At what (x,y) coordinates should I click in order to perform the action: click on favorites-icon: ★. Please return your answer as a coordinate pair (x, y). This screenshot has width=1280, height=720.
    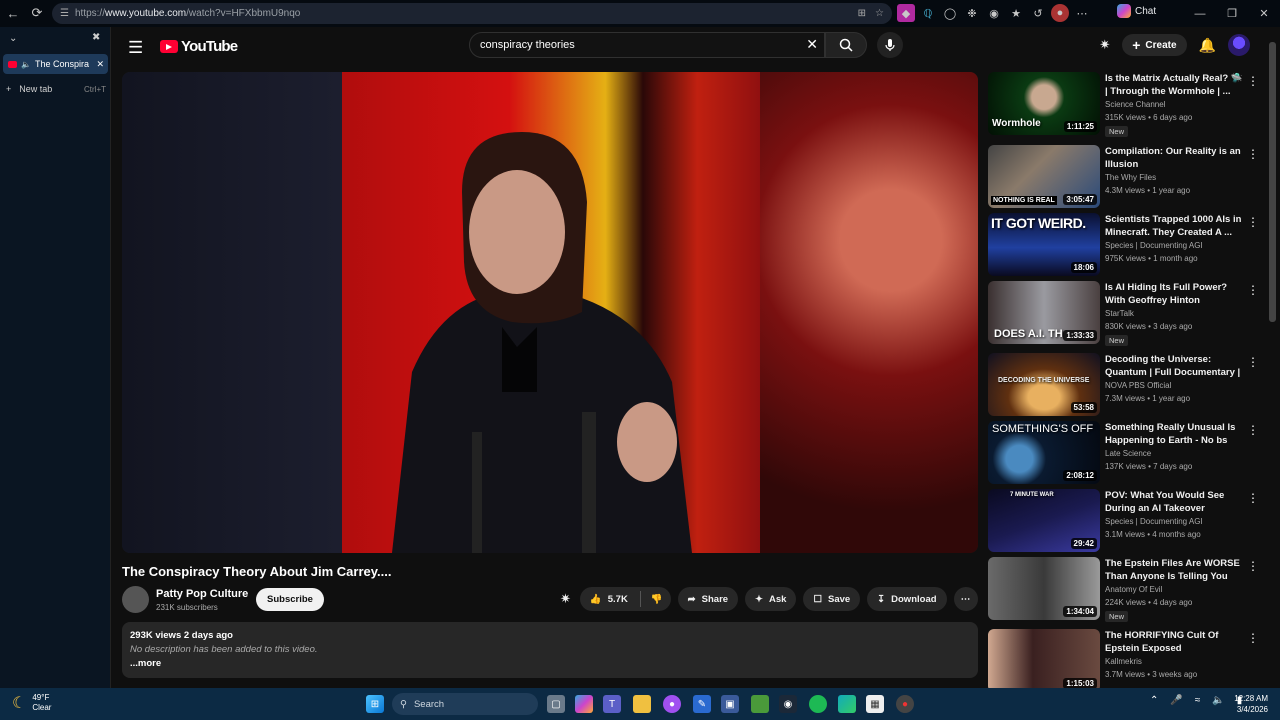
    Looking at the image, I should click on (1016, 13).